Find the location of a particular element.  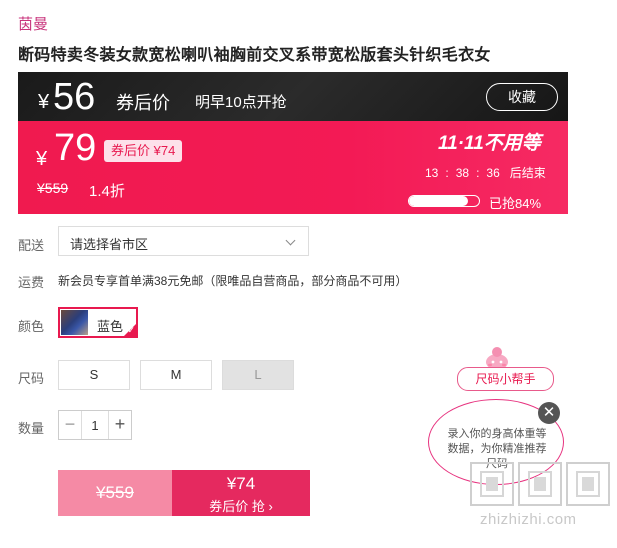

countdown-hours: 13 is located at coordinates (432, 173).